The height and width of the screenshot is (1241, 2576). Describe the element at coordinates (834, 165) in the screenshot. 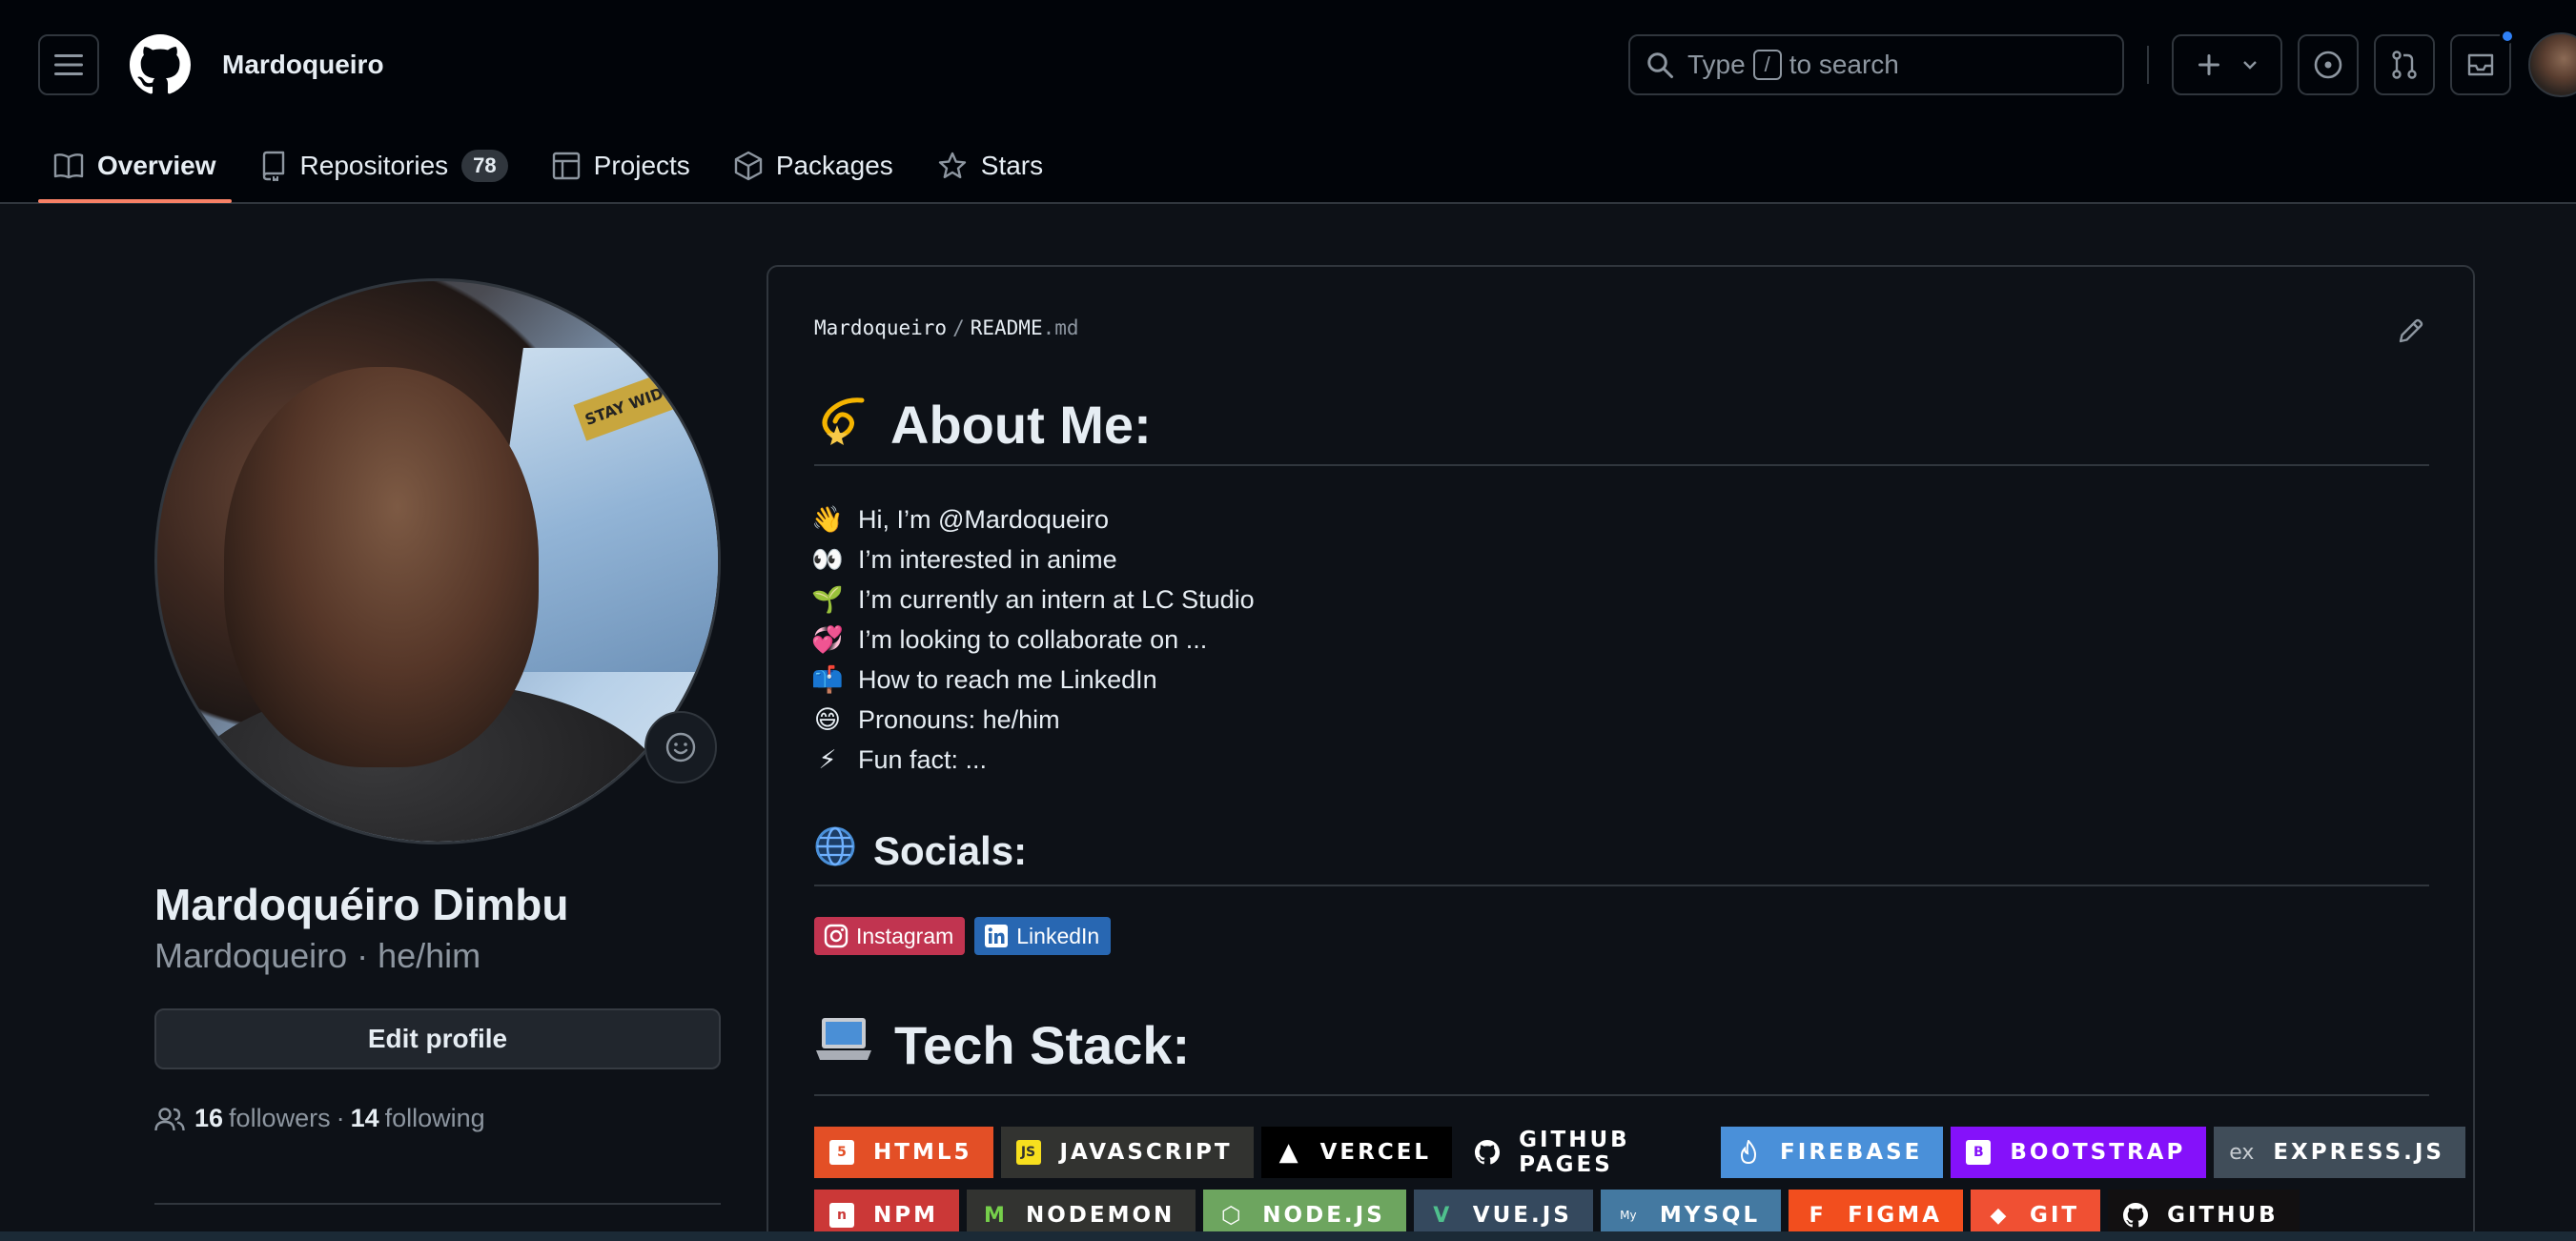

I see `tab-label: Packages` at that location.